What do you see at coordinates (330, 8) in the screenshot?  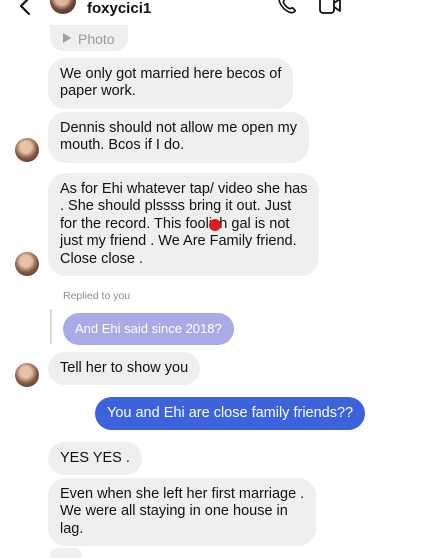 I see `video-camera-icon` at bounding box center [330, 8].